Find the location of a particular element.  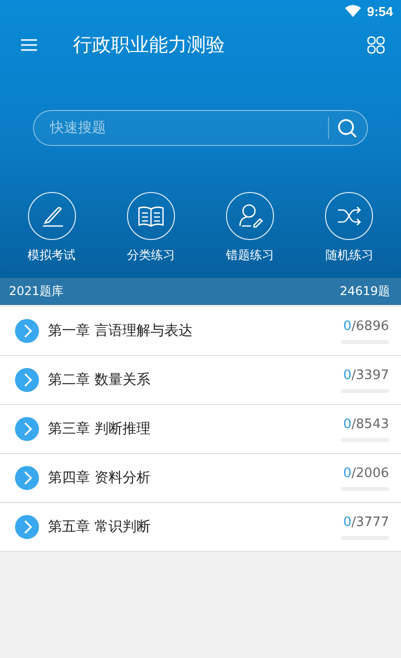

chapter-row: 第五章 常识判断 0/3777 is located at coordinates (200, 527).